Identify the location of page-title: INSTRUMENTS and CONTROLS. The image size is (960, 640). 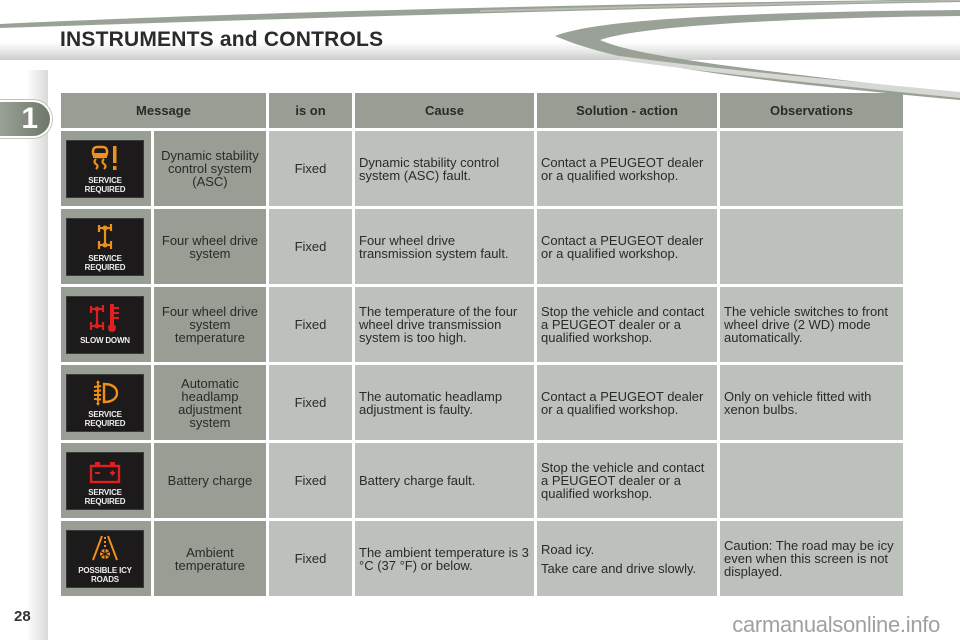
(222, 39).